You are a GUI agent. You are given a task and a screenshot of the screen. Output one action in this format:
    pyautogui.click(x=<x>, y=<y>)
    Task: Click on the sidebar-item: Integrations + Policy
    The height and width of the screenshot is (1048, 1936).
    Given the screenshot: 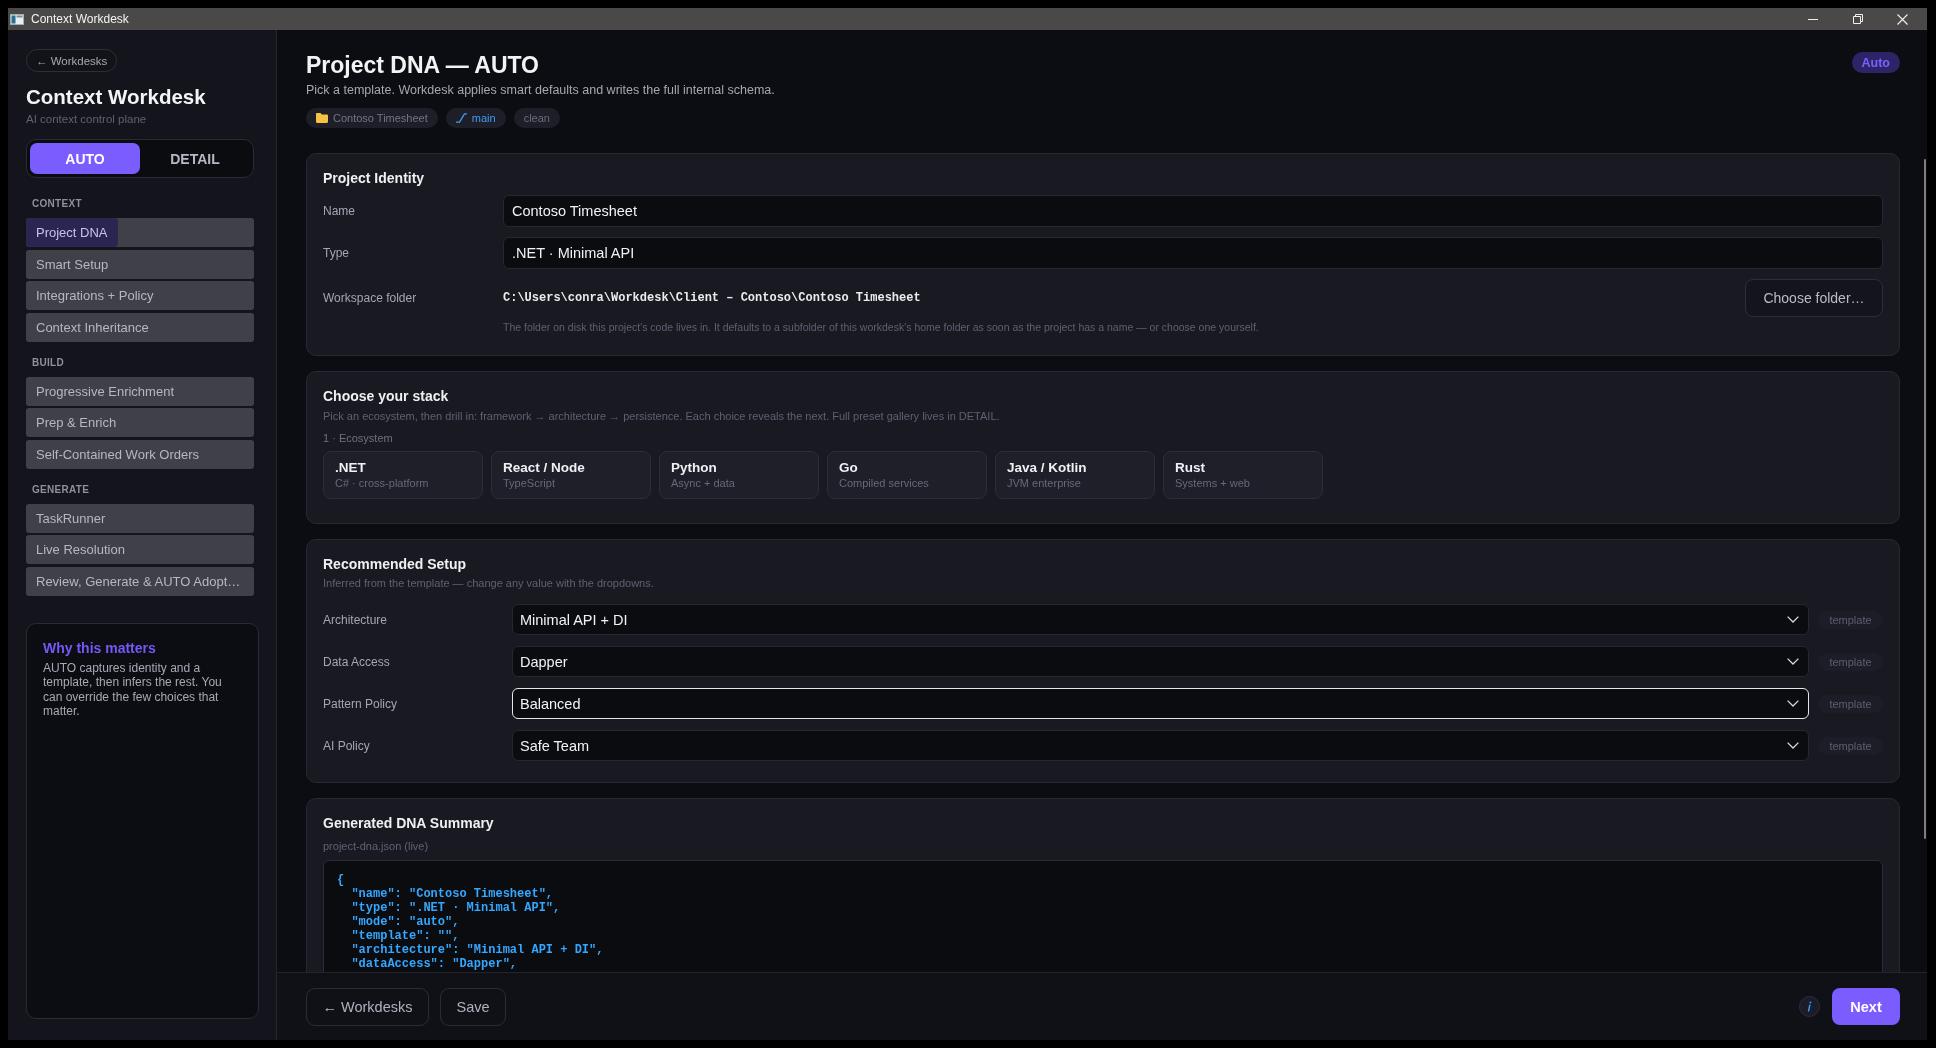 What is the action you would take?
    pyautogui.click(x=140, y=295)
    